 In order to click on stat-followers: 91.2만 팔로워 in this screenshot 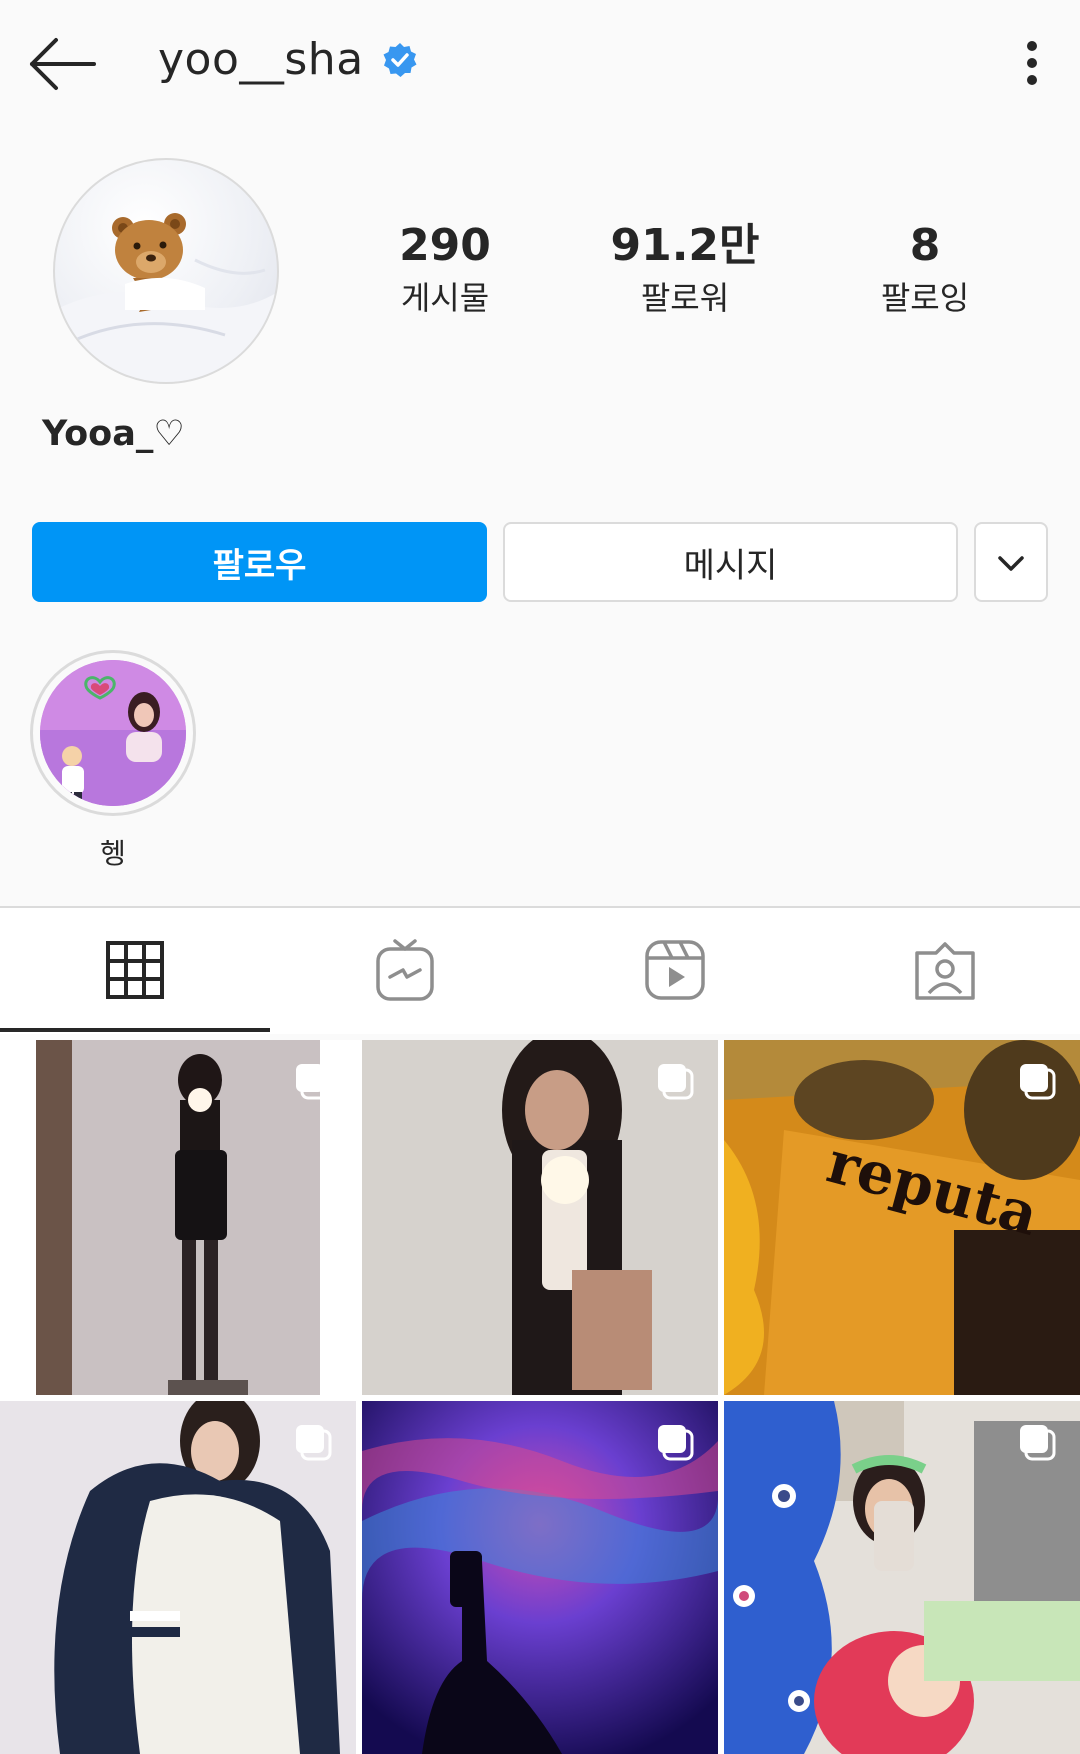, I will do `click(685, 270)`.